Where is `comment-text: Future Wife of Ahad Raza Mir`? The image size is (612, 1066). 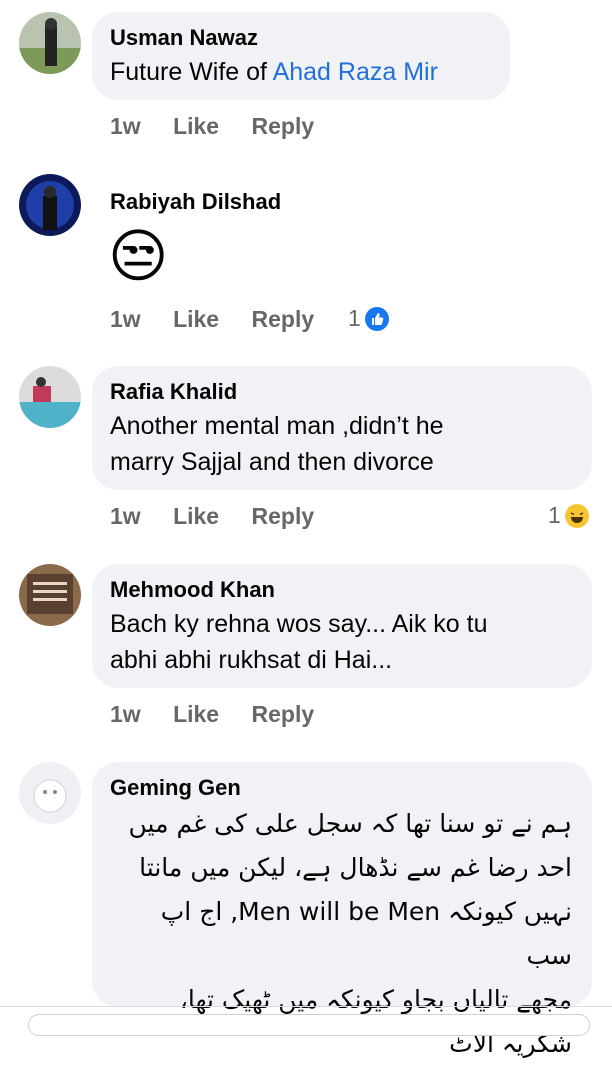
comment-text: Future Wife of Ahad Raza Mir is located at coordinates (300, 72).